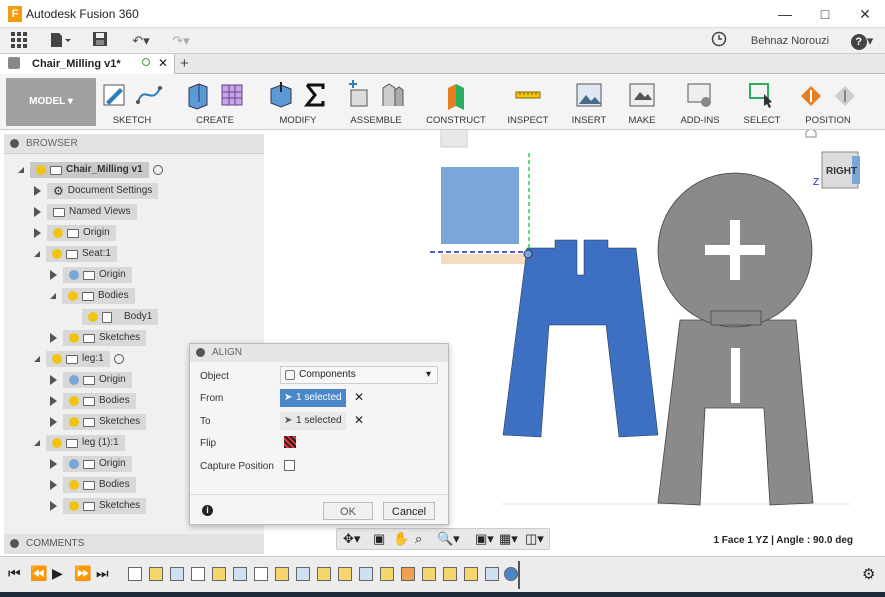 This screenshot has width=885, height=597. What do you see at coordinates (75, 233) in the screenshot?
I see `tree-node-origin: Origin` at bounding box center [75, 233].